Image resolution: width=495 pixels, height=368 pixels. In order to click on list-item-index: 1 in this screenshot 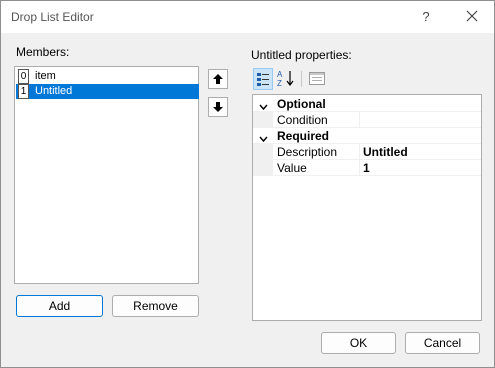, I will do `click(23, 91)`.